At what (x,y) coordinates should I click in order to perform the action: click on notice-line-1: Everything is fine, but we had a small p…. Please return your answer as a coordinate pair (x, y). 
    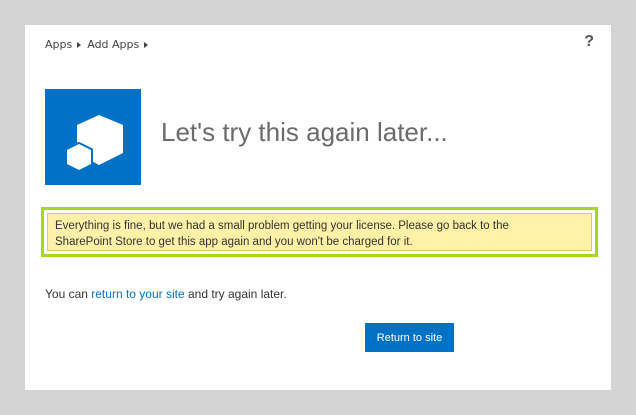
    Looking at the image, I should click on (282, 226).